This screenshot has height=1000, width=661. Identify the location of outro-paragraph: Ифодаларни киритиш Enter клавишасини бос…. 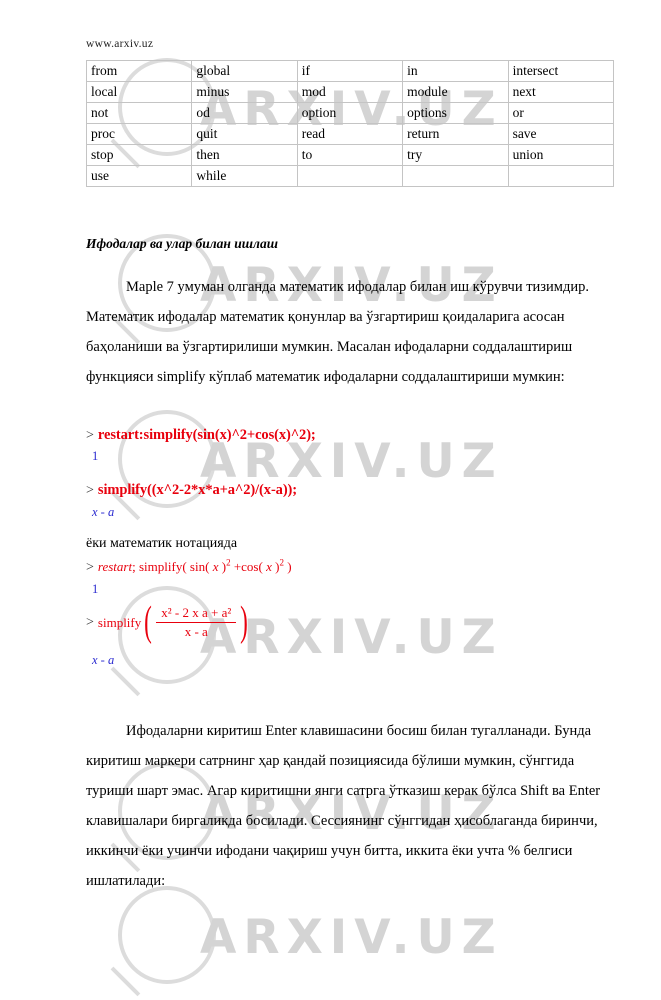
(352, 806).